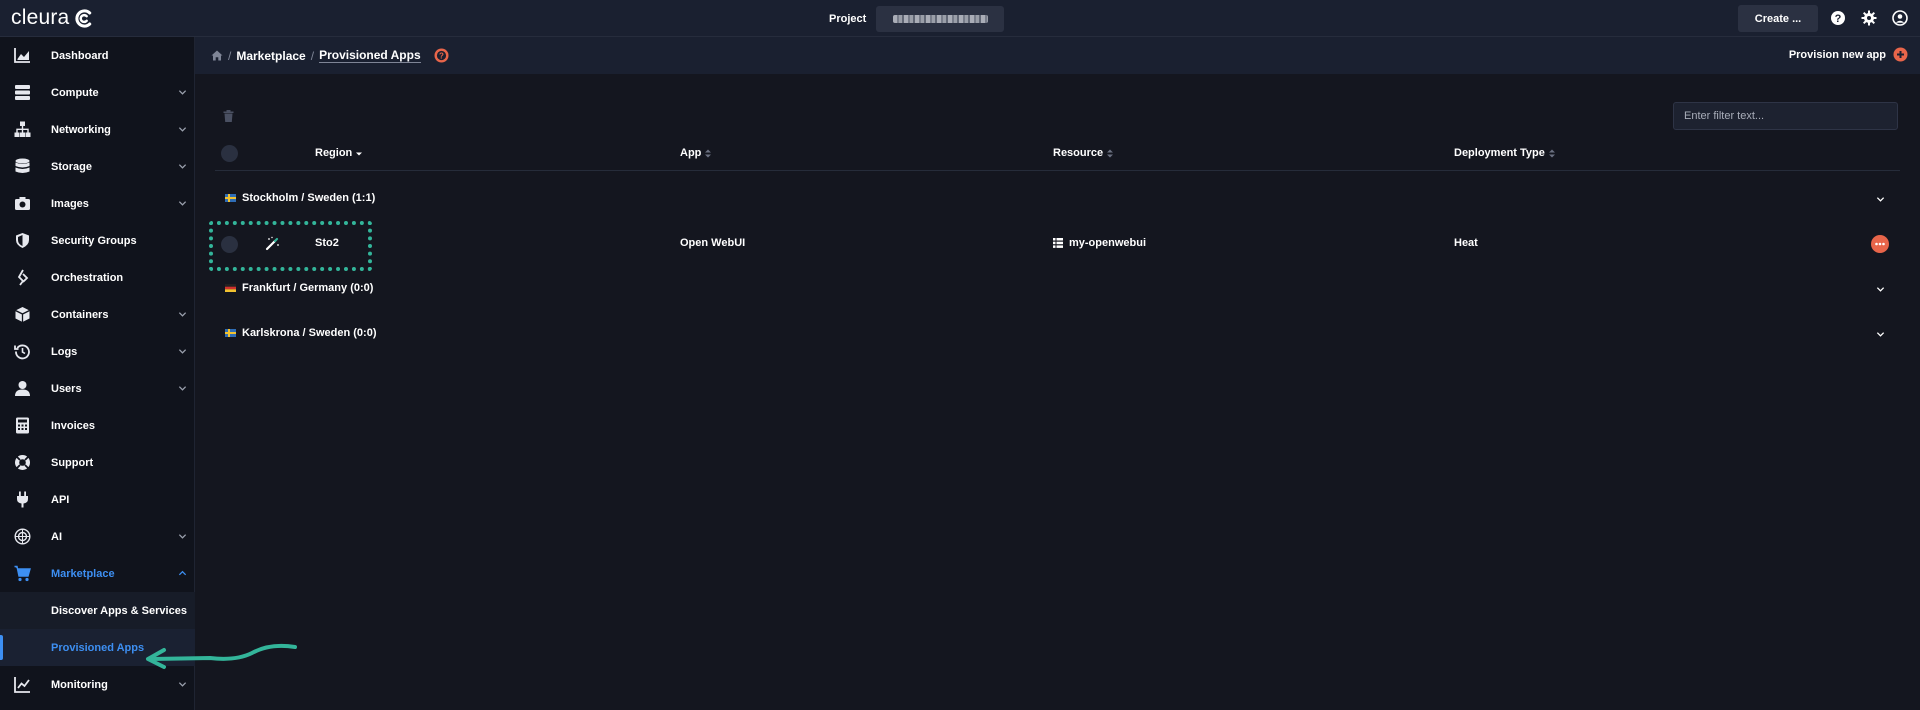  I want to click on sidebar-item-networking: Networking, so click(97, 129).